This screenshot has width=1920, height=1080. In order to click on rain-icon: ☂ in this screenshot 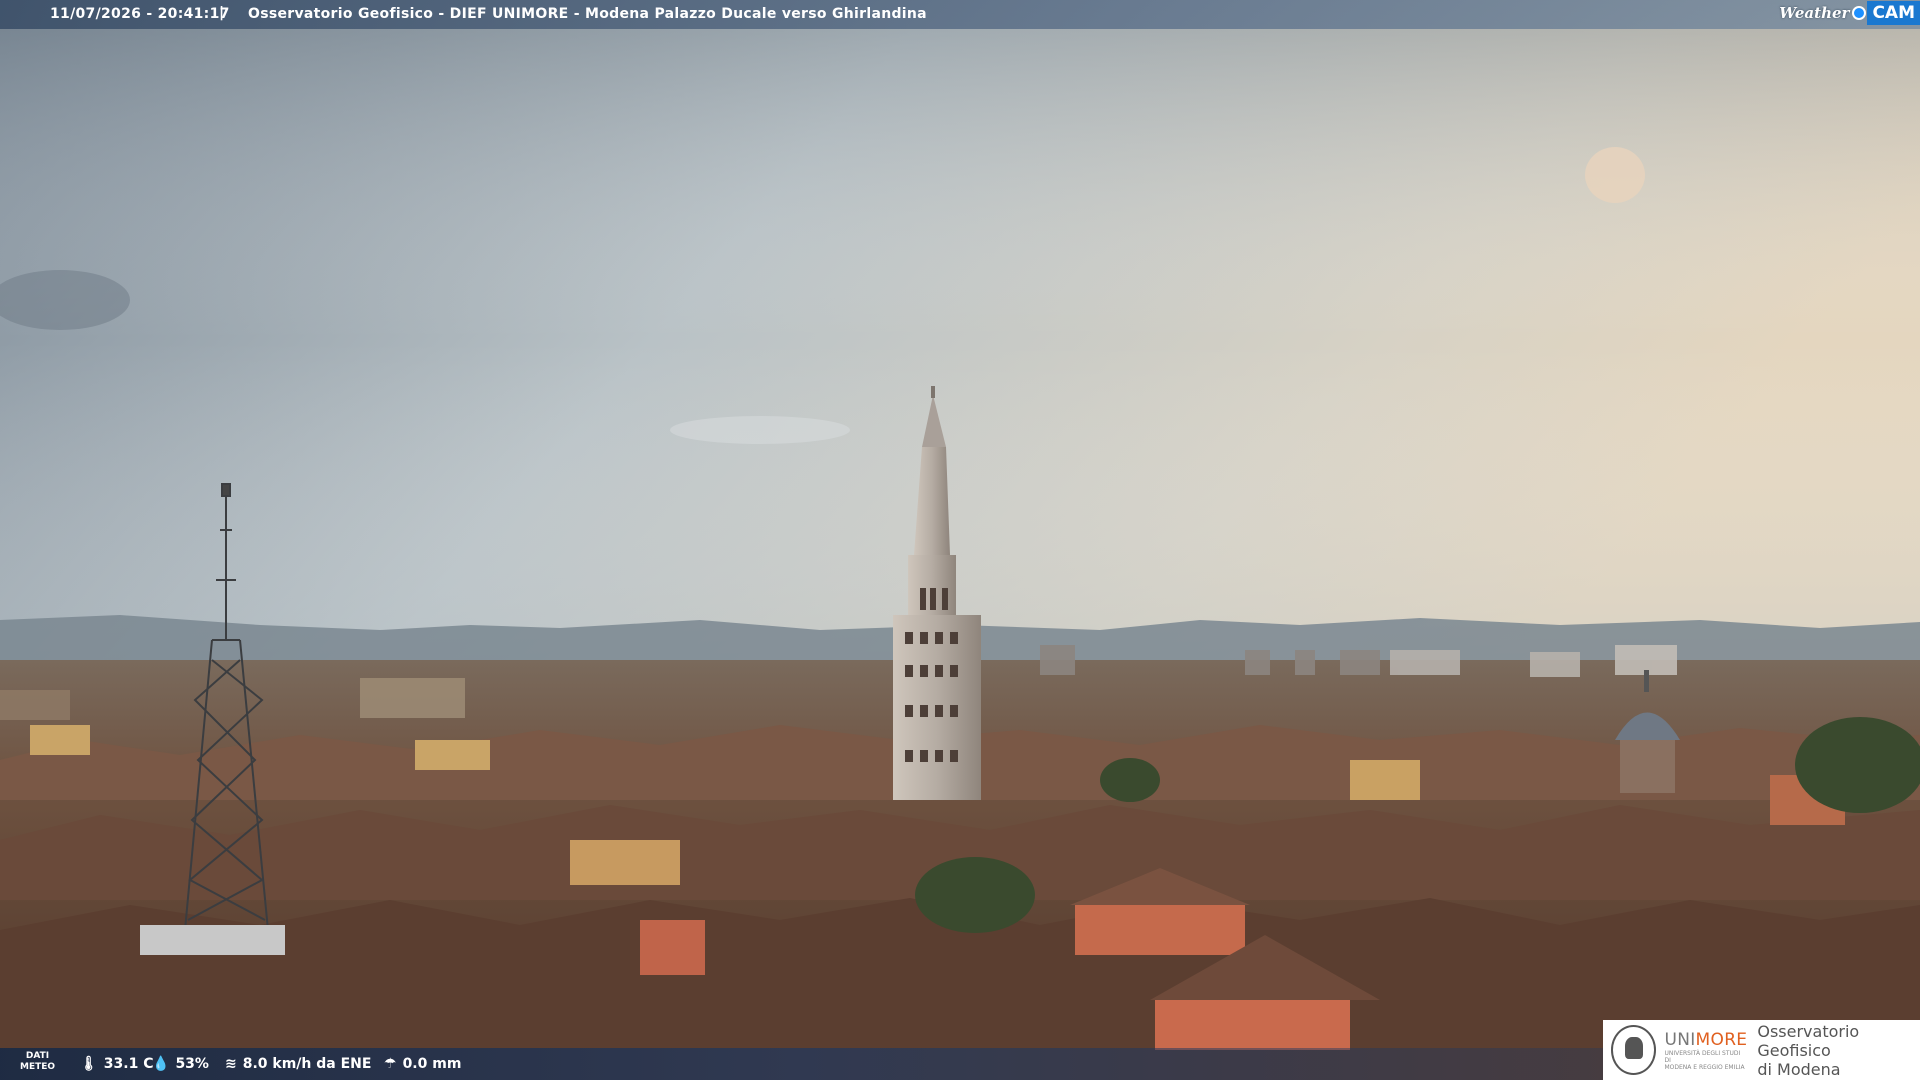, I will do `click(390, 1064)`.